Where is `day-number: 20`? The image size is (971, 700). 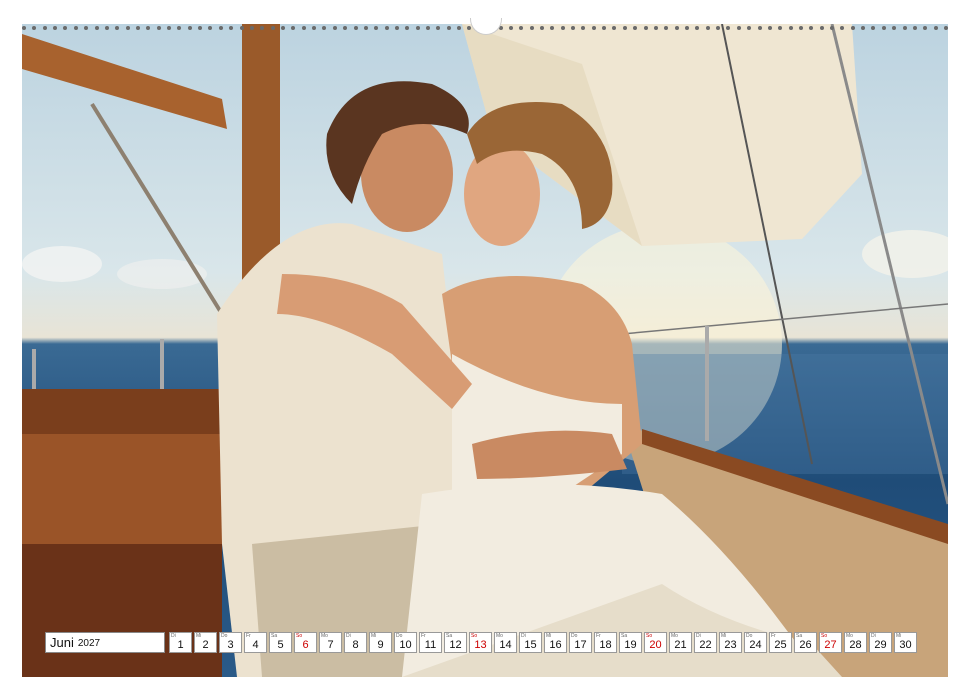
day-number: 20 is located at coordinates (655, 645).